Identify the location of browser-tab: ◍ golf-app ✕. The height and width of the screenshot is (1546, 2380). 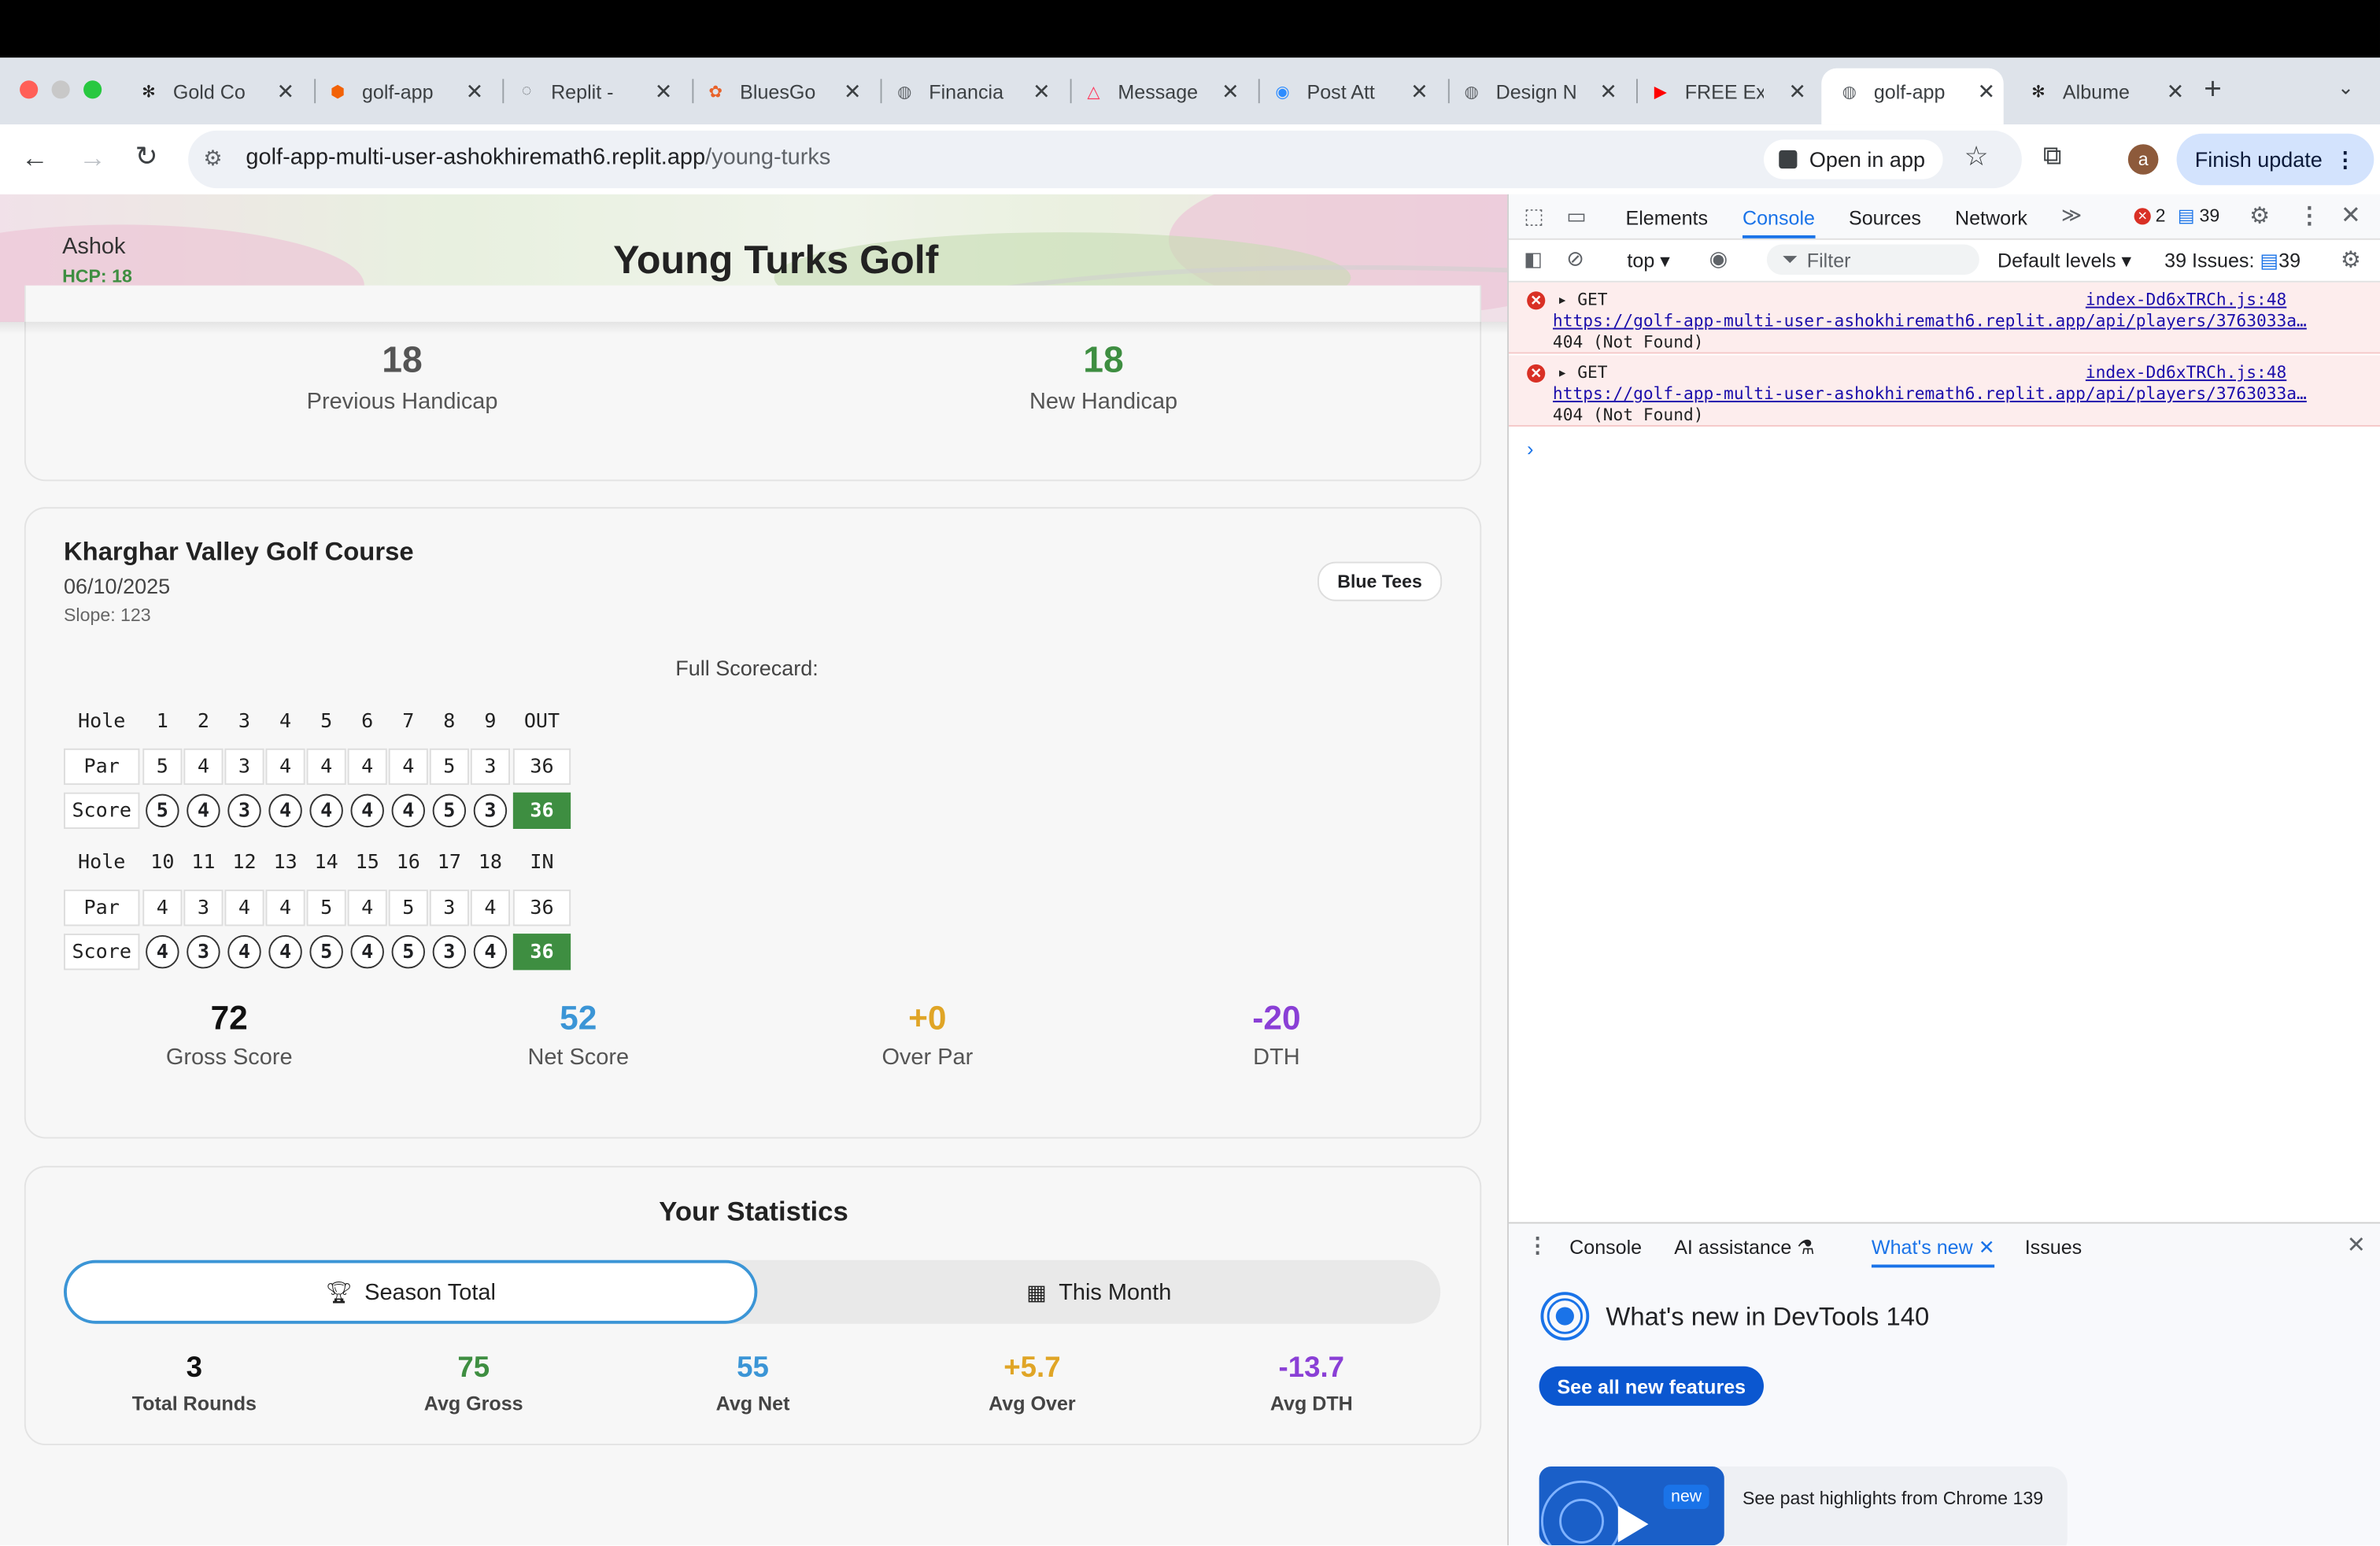
(1916, 91).